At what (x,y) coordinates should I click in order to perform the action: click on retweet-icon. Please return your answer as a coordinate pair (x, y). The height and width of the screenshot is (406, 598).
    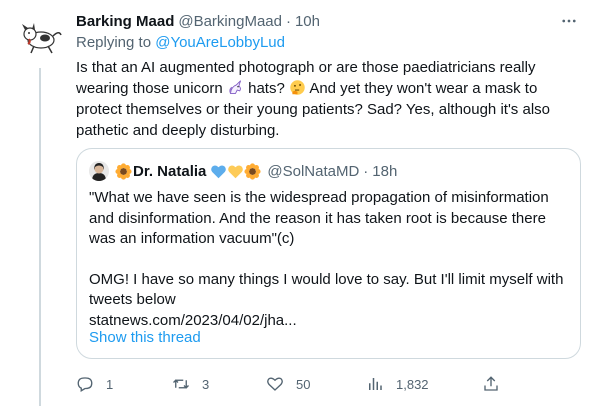
    Looking at the image, I should click on (181, 384).